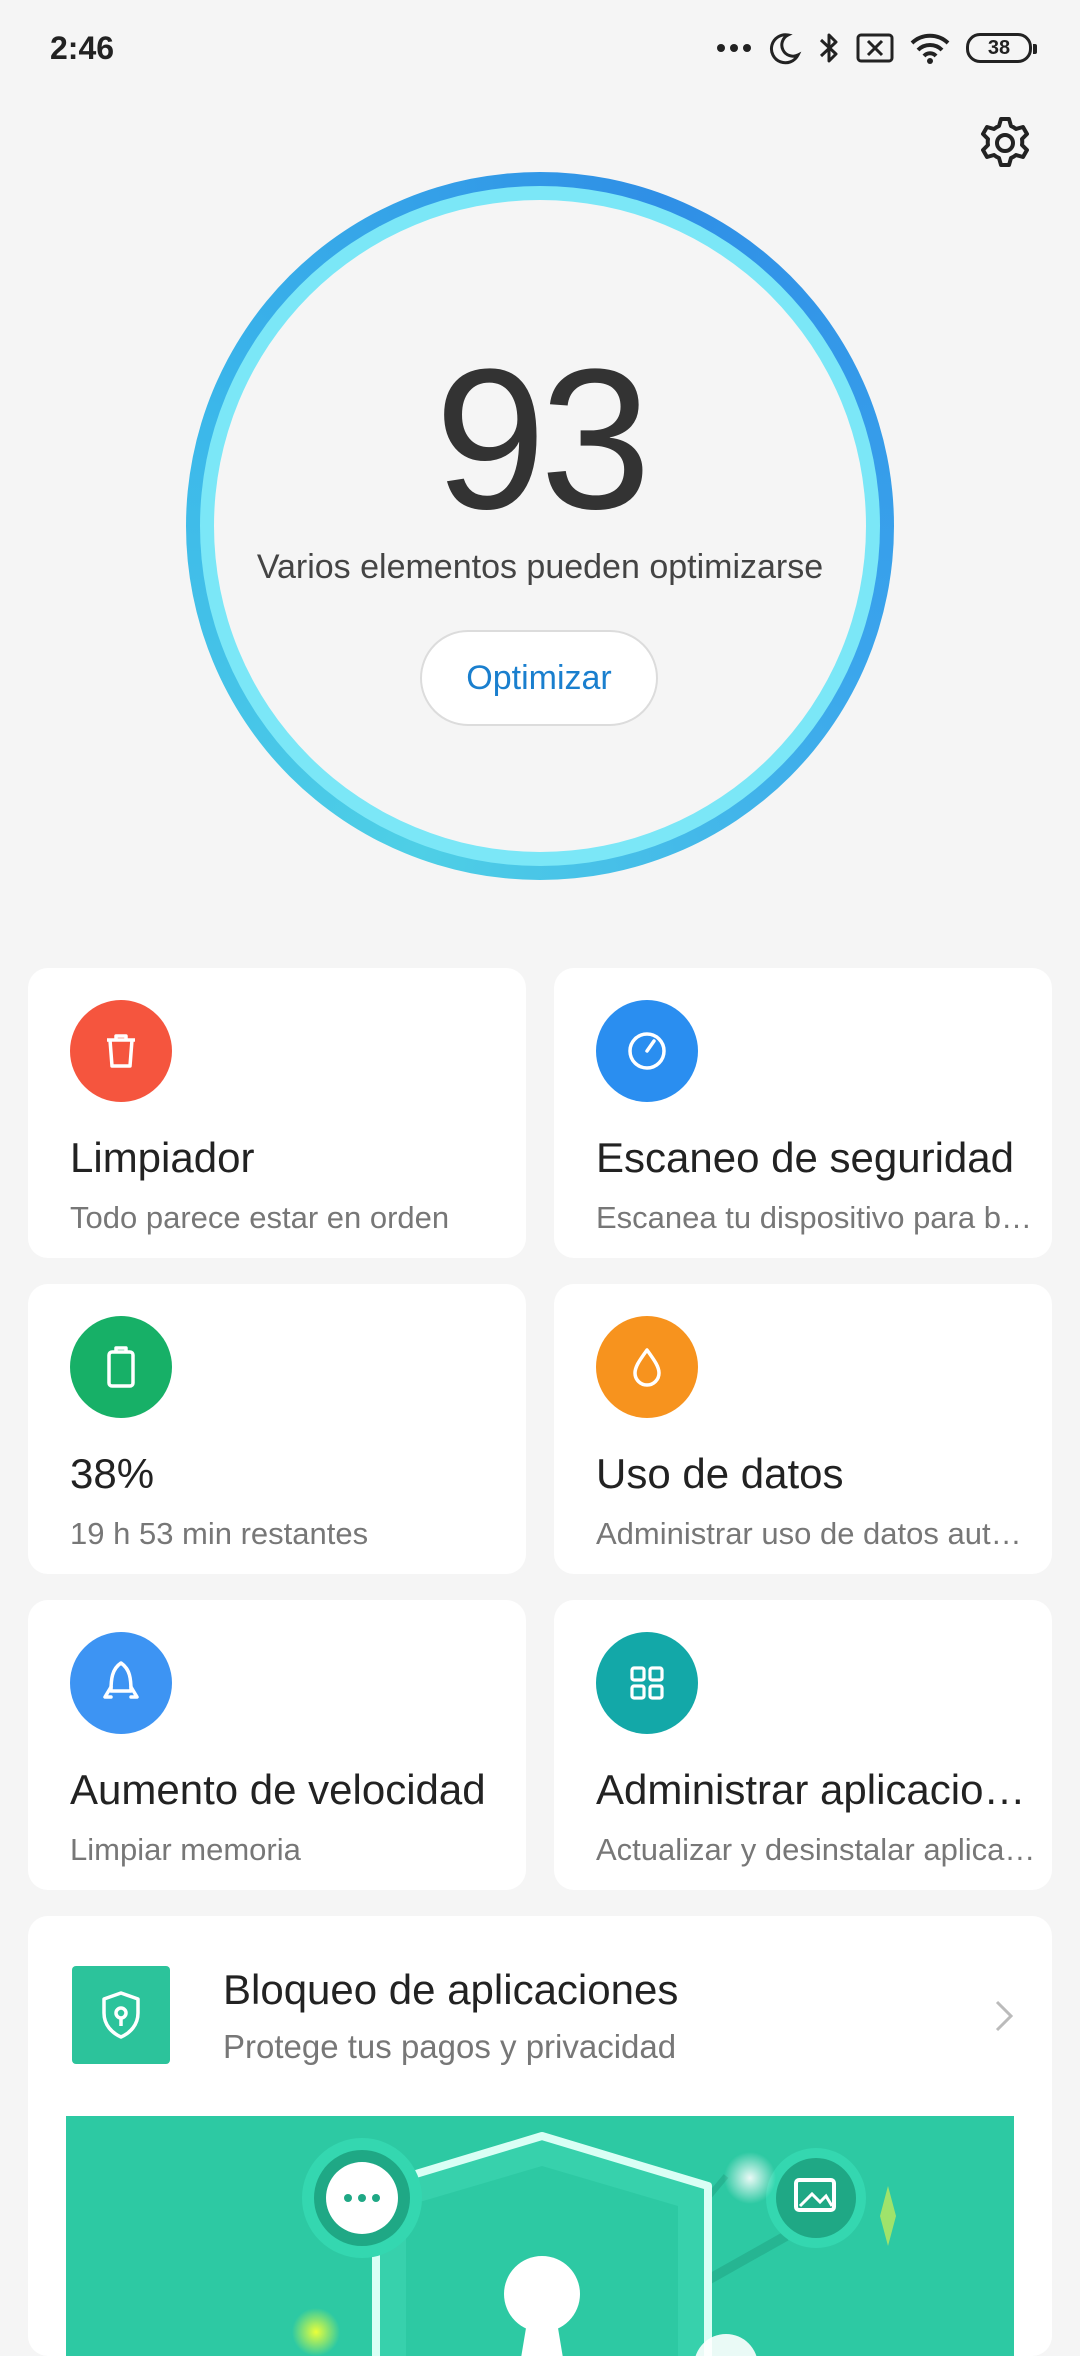 The height and width of the screenshot is (2356, 1080). I want to click on sim-x-icon, so click(875, 48).